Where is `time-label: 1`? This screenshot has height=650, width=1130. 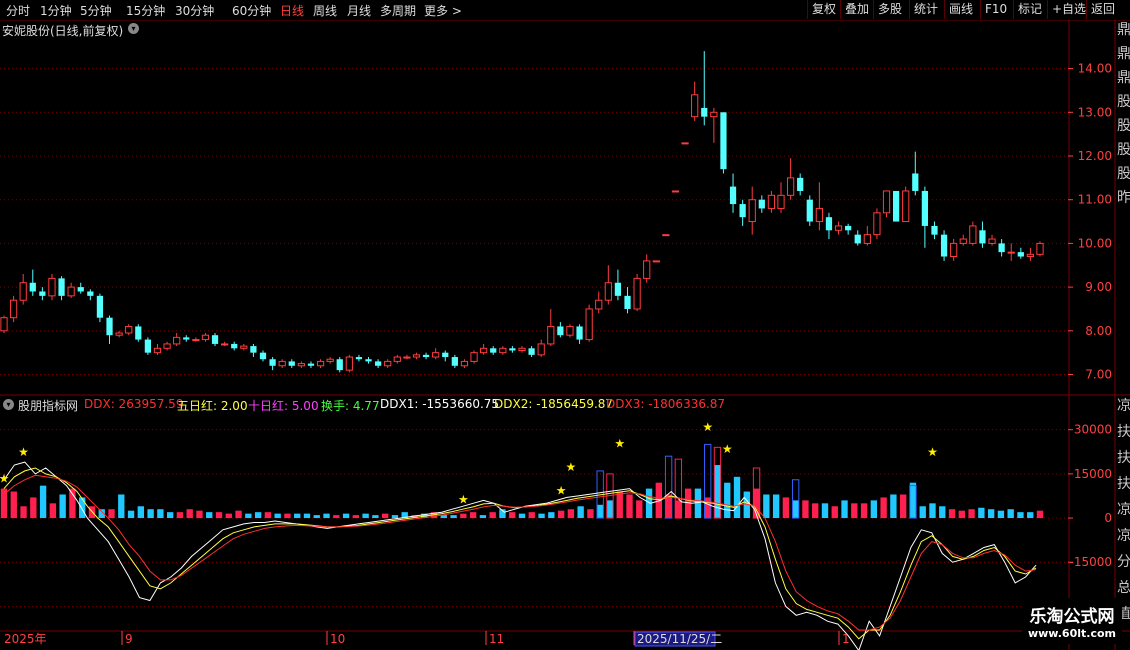 time-label: 1 is located at coordinates (846, 639).